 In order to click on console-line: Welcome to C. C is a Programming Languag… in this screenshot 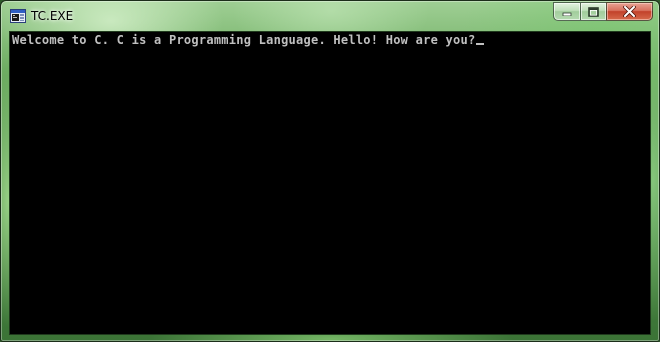, I will do `click(248, 40)`.